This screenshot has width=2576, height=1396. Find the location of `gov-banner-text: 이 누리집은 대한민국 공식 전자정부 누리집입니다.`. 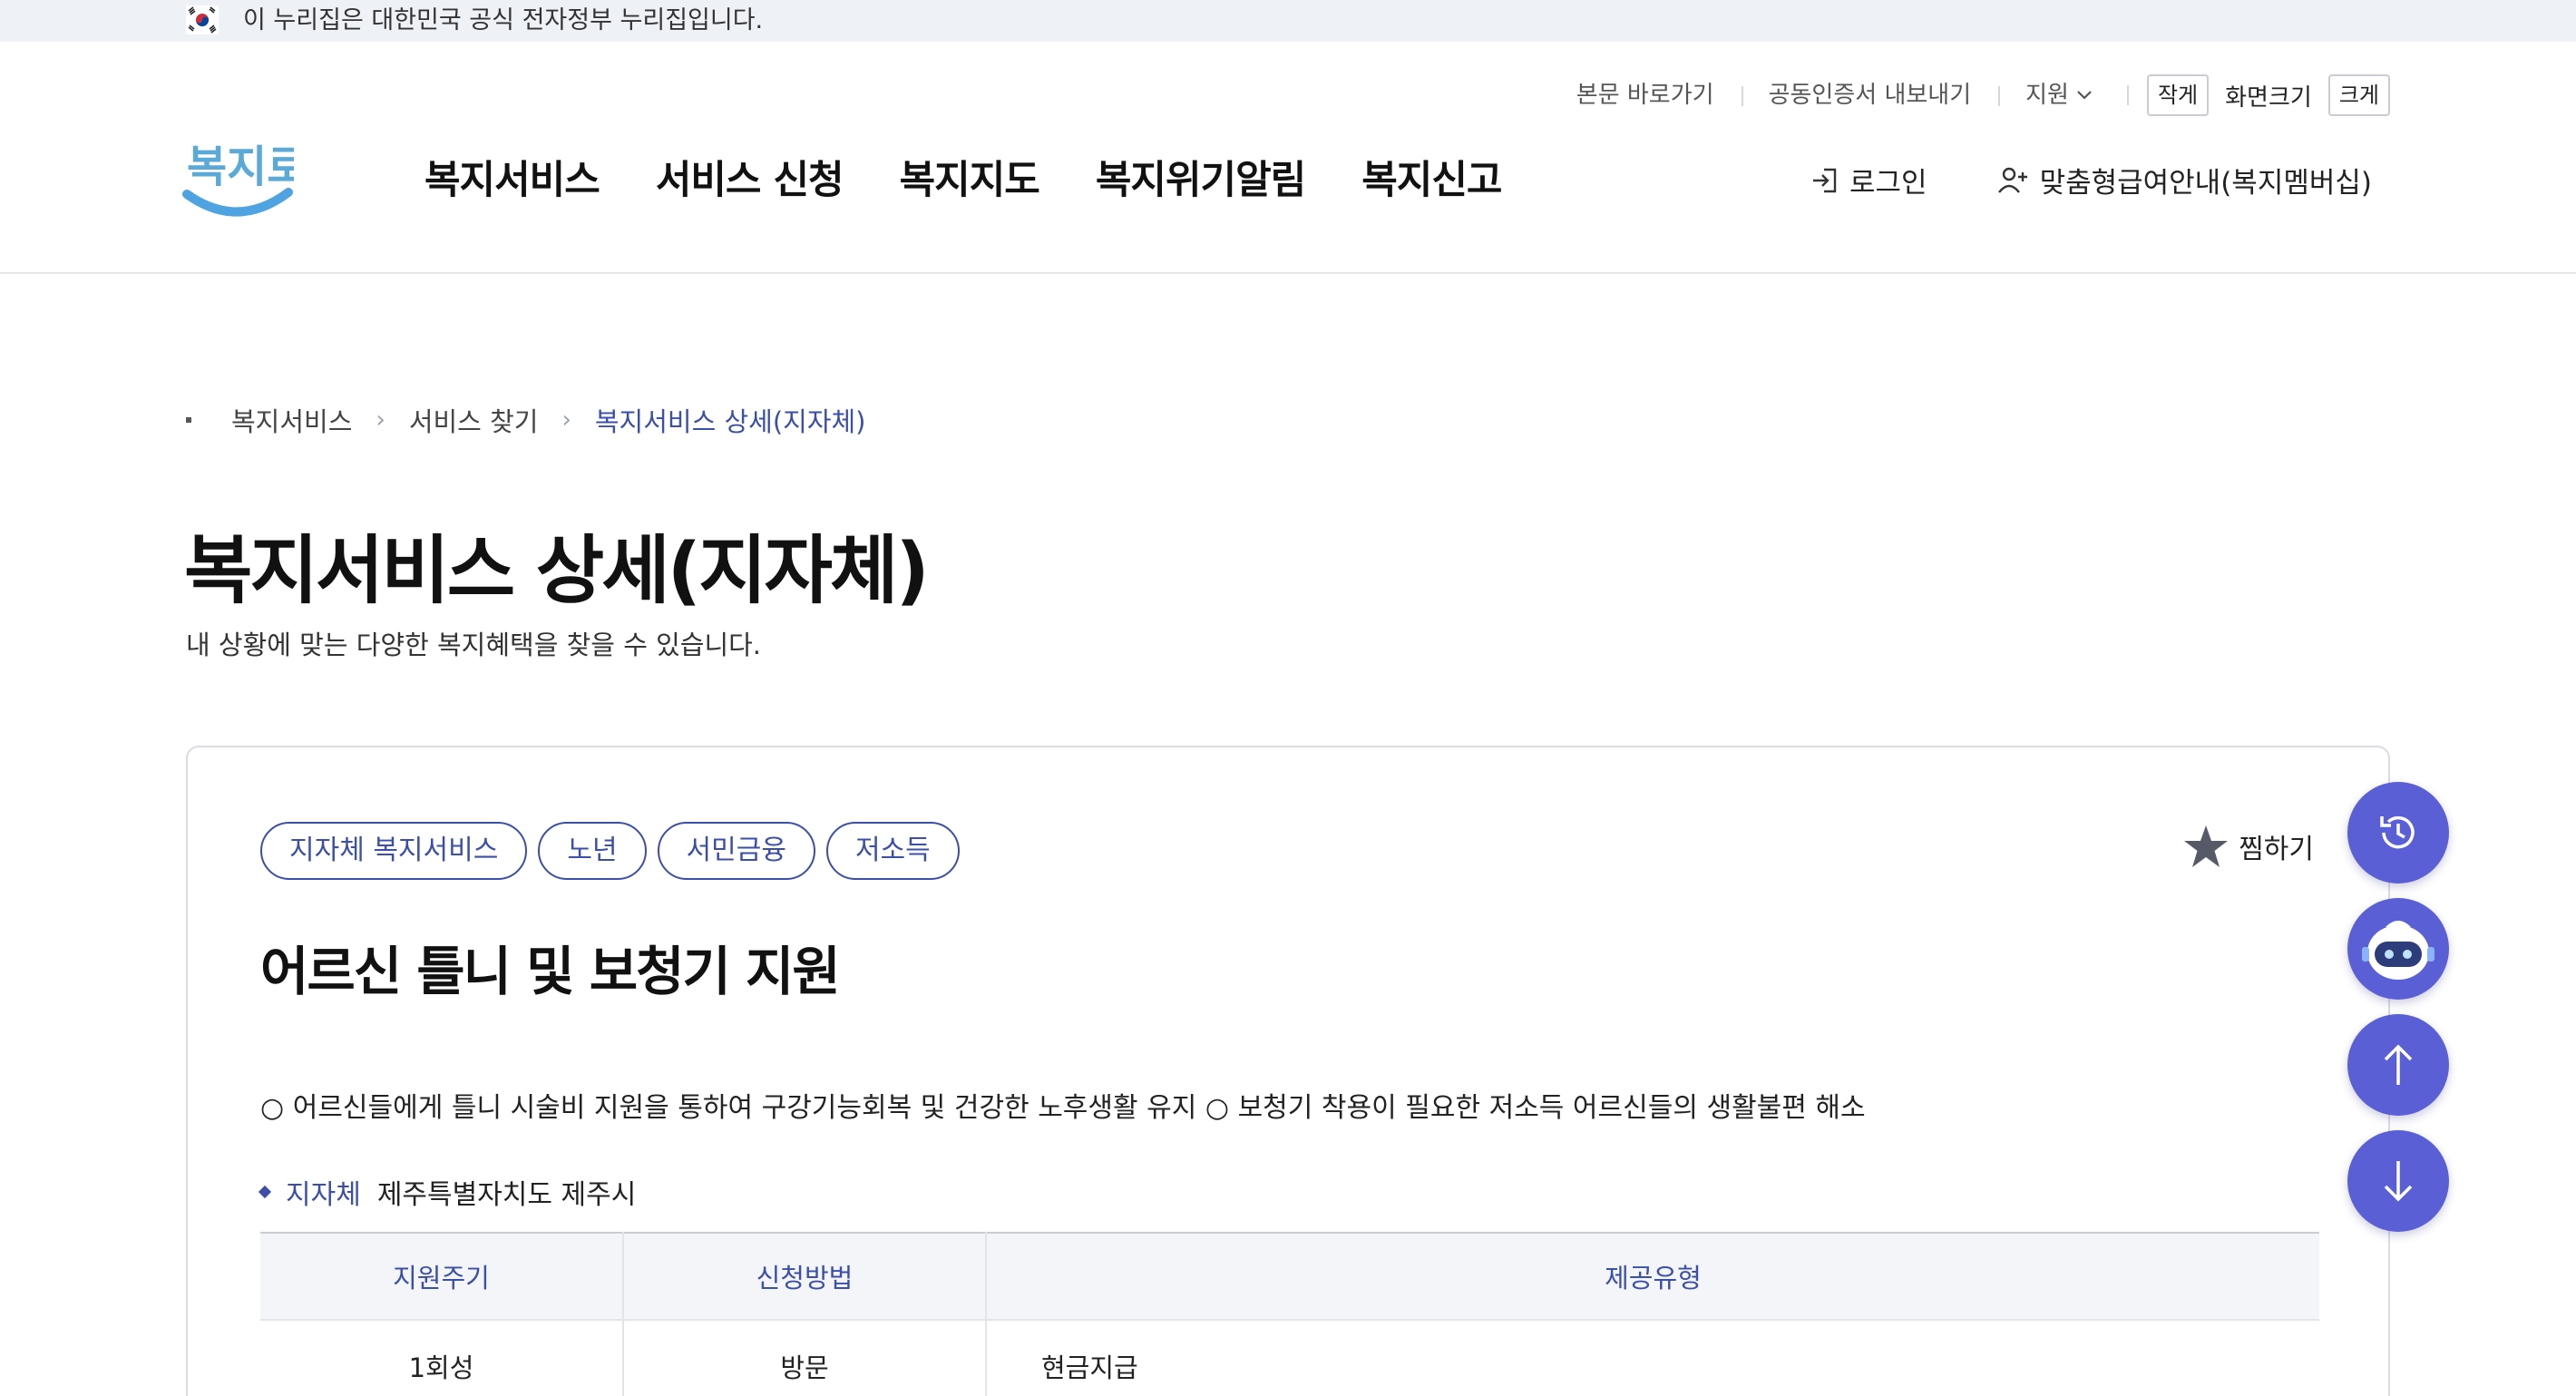

gov-banner-text: 이 누리집은 대한민국 공식 전자정부 누리집입니다. is located at coordinates (503, 20).